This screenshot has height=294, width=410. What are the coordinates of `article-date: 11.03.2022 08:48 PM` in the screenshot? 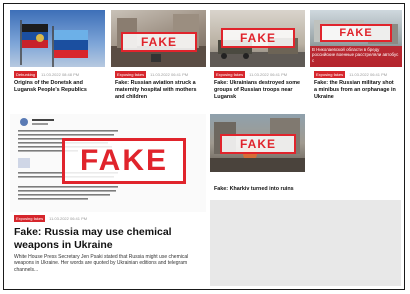 It's located at (60, 74).